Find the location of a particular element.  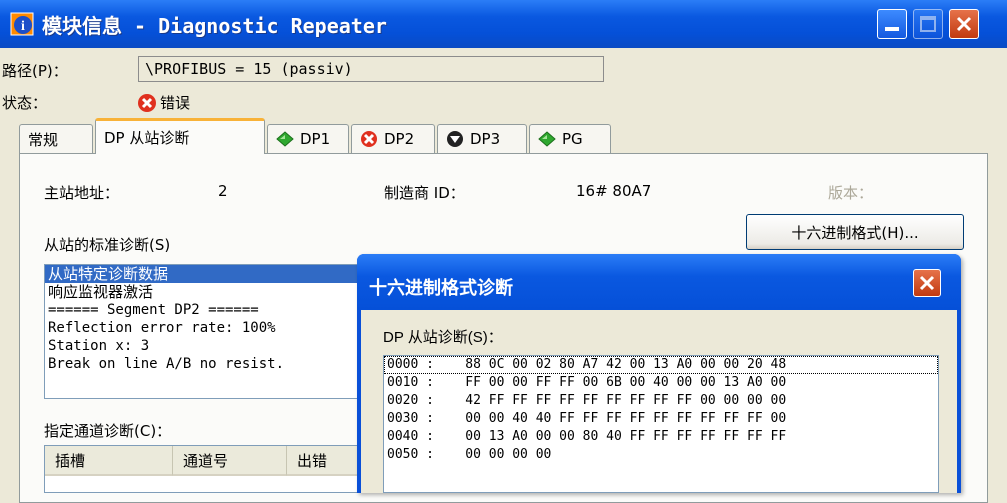

vendor-id-value: 16# 80A7 is located at coordinates (614, 191).